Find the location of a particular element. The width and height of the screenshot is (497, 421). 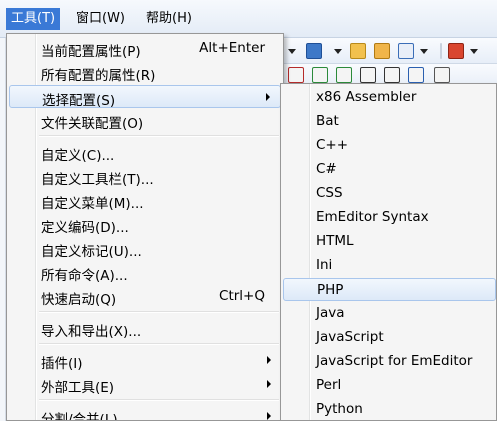

config-item-label: C++ is located at coordinates (332, 145).